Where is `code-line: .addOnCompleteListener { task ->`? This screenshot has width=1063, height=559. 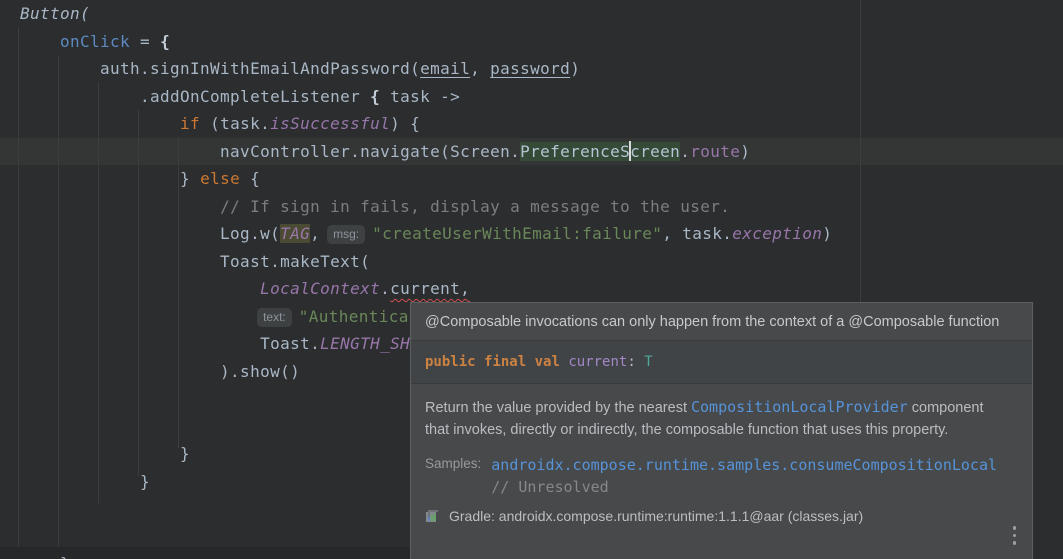 code-line: .addOnCompleteListener { task -> is located at coordinates (531, 97).